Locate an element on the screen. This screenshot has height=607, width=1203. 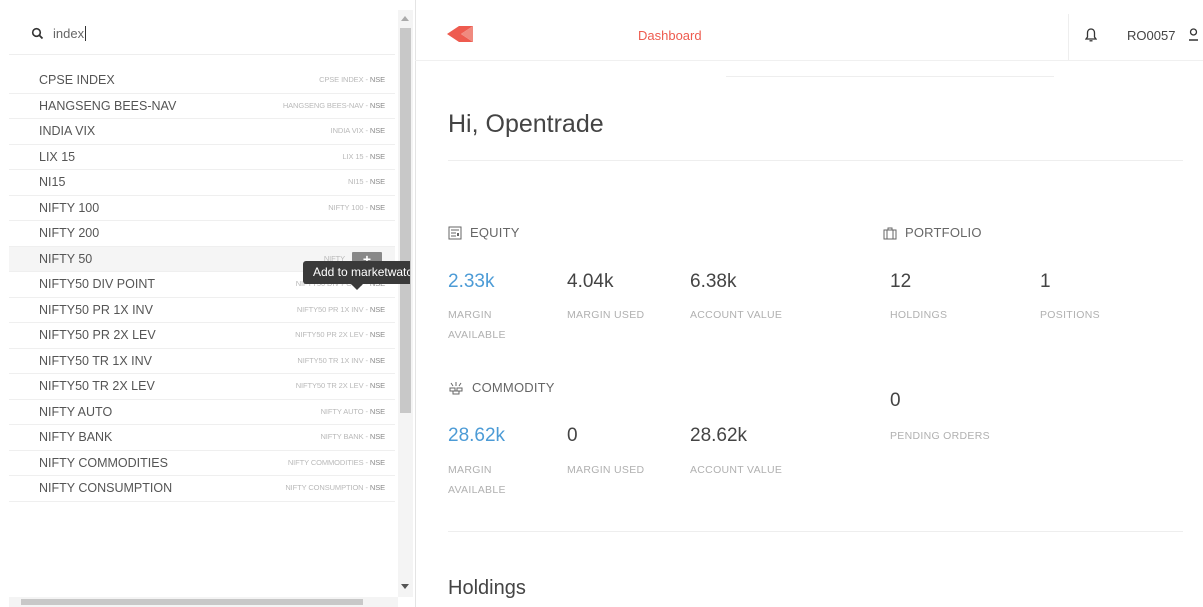
instrument-row: NIFTY AUTO NIFTY AUTO - NSE is located at coordinates (202, 412).